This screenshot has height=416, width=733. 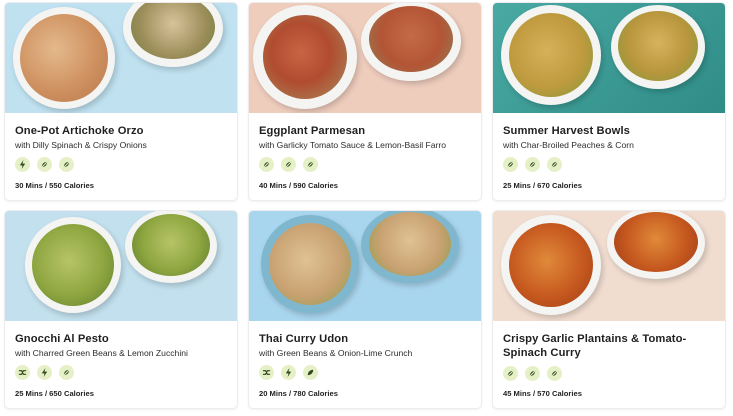 I want to click on recipe-subtitle: with Char-Broiled Peaches & Corn, so click(x=568, y=145).